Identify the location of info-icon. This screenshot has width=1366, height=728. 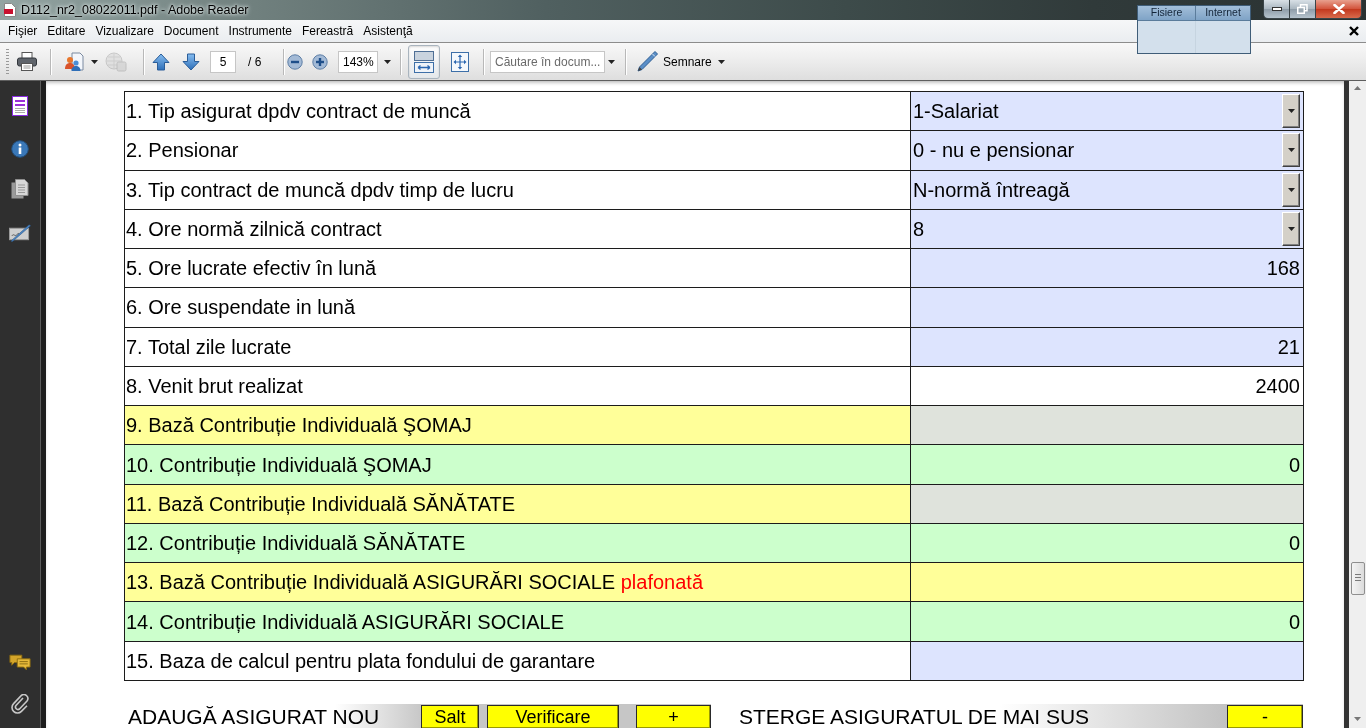
(20, 149).